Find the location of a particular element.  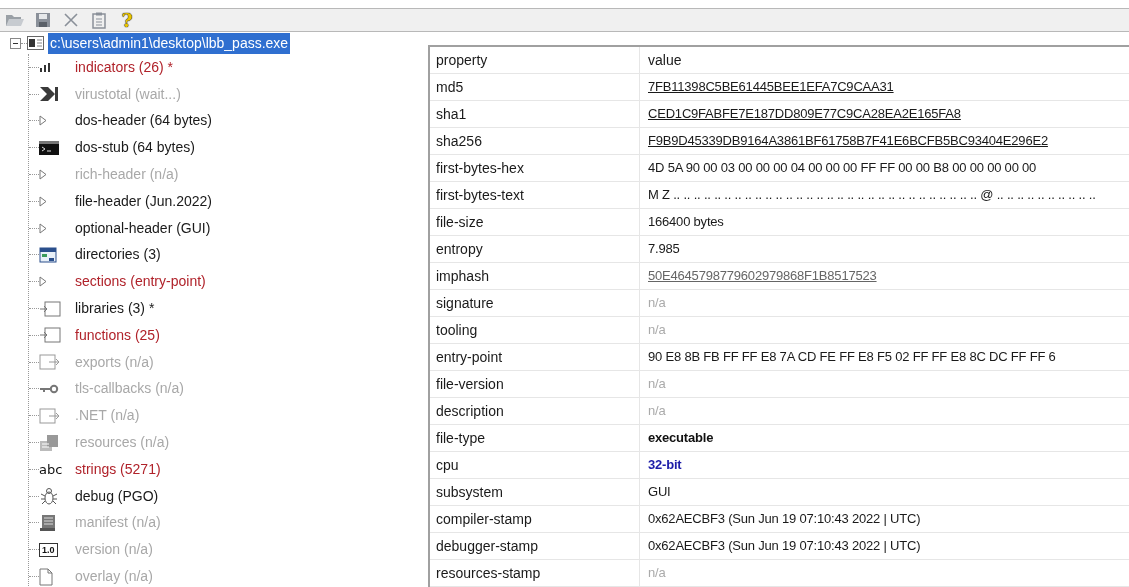

bug-icon is located at coordinates (49, 496).